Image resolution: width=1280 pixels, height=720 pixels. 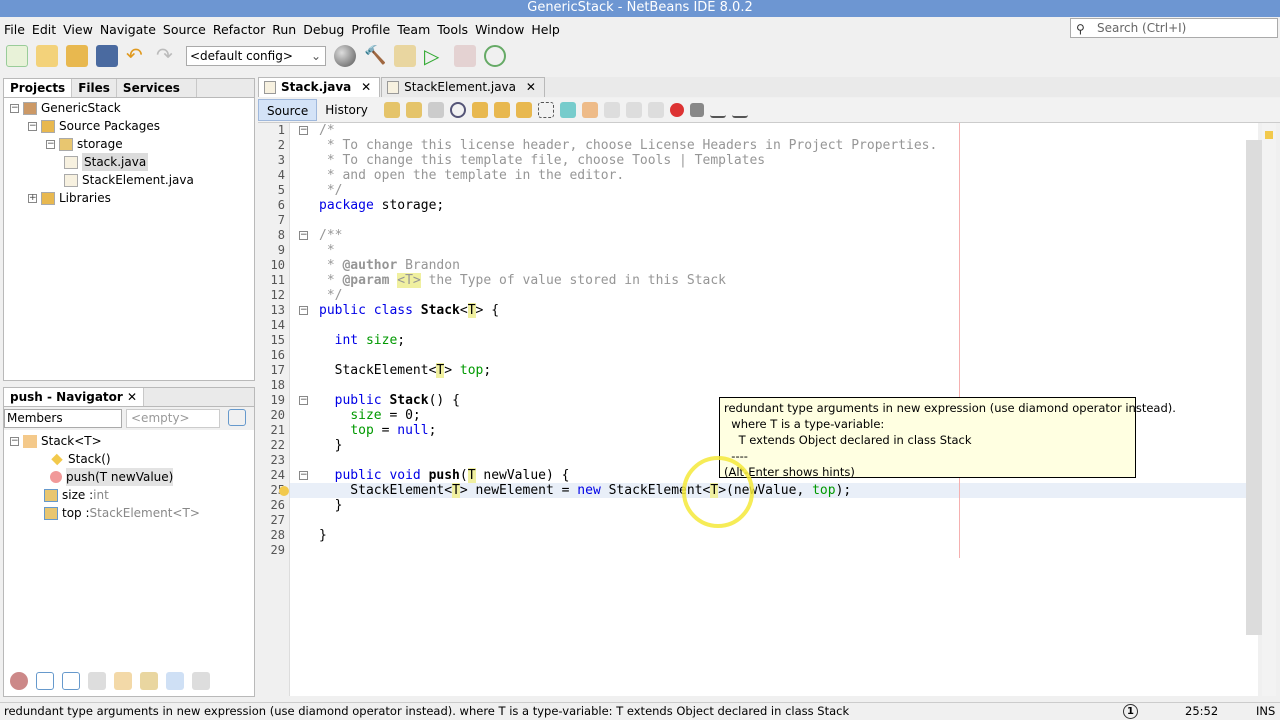 What do you see at coordinates (463, 87) in the screenshot?
I see `tab-stackelement-java: StackElement.java ✕` at bounding box center [463, 87].